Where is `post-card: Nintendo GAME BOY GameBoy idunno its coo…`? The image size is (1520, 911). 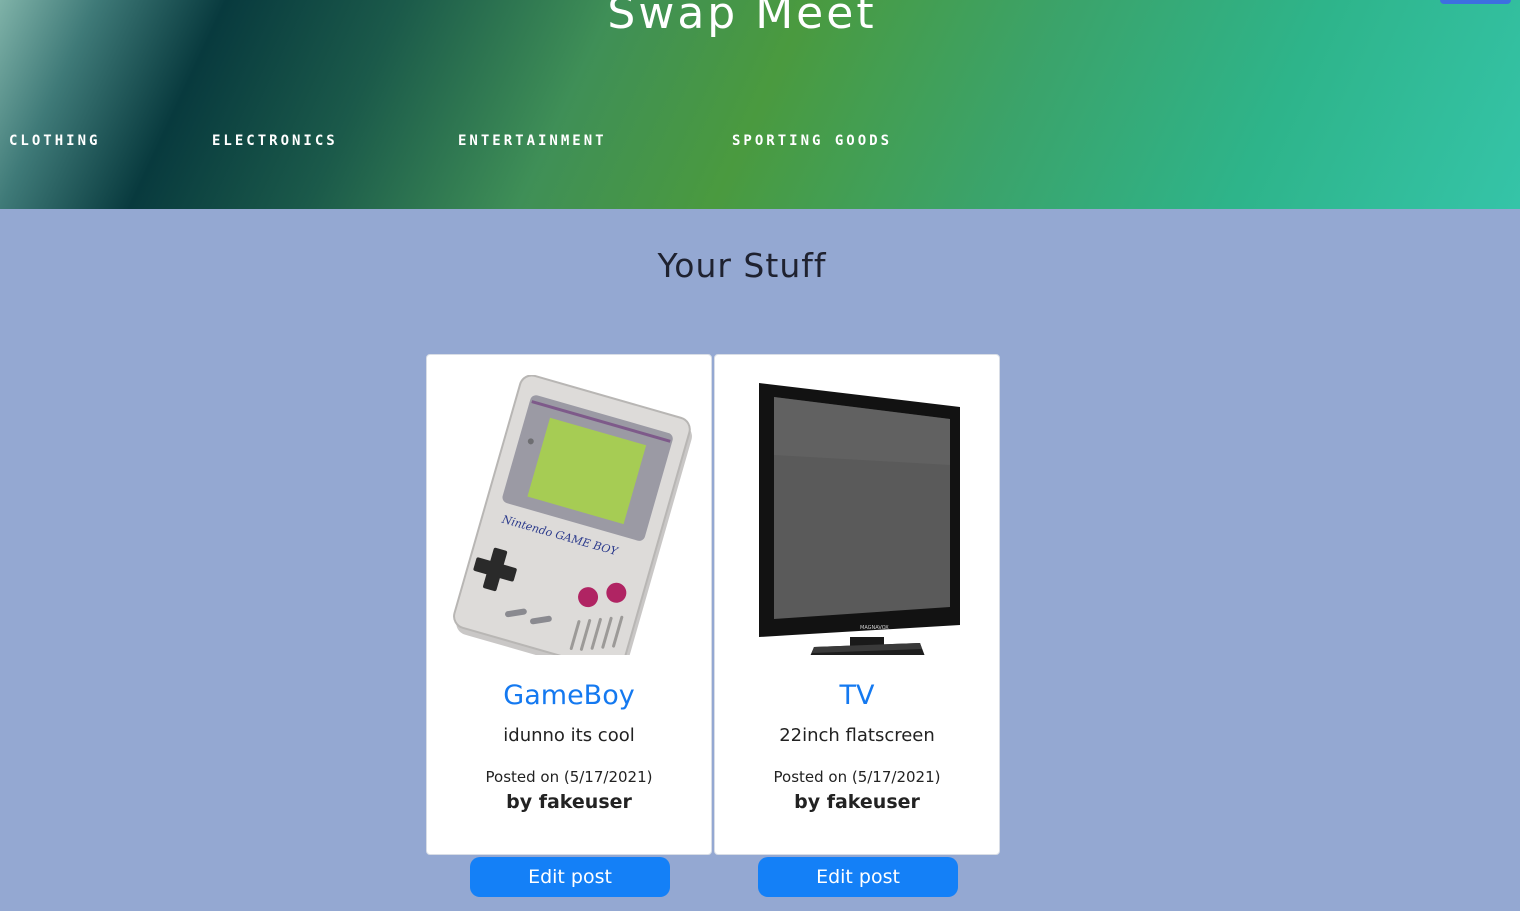
post-card: Nintendo GAME BOY GameBoy idunno its coo… is located at coordinates (569, 604).